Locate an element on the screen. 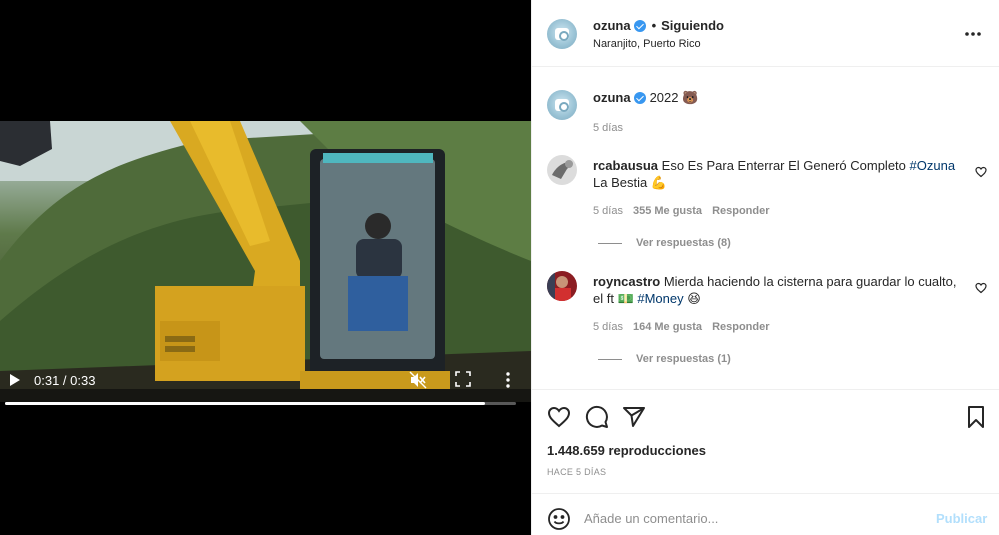 This screenshot has width=999, height=535. comment-text-before: Eso Es Para Enterrar El Generó Completo is located at coordinates (785, 165).